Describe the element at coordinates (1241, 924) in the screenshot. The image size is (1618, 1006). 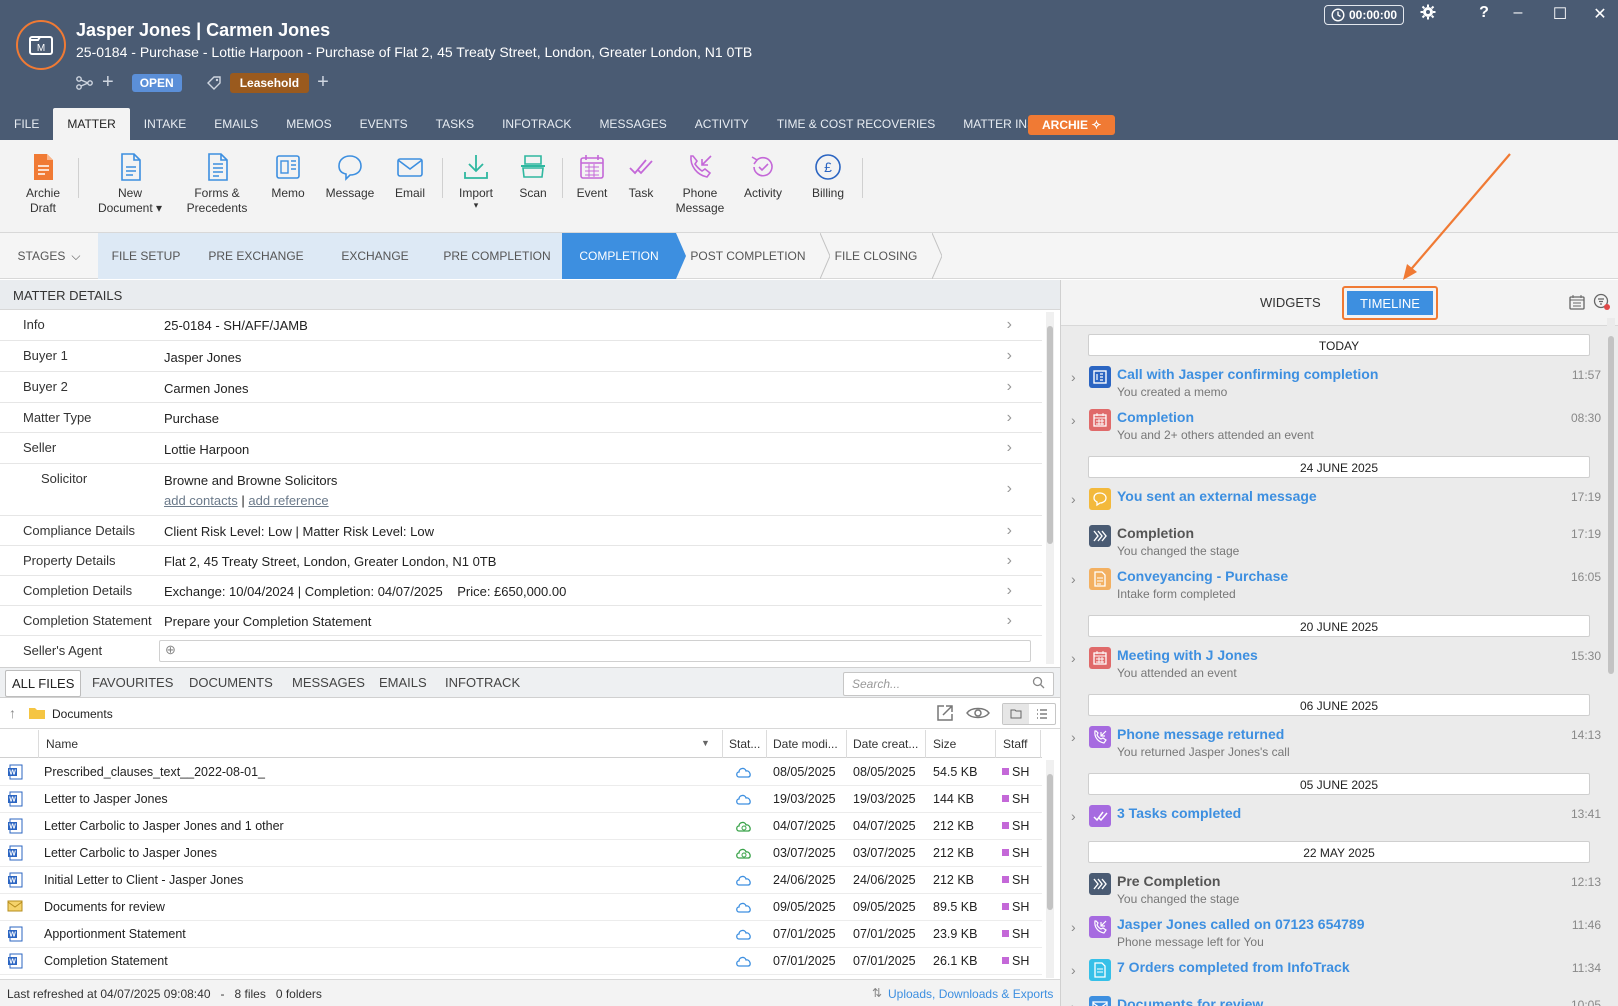
I see `timeline-item-title: Jasper Jones called on 07123 654789` at that location.